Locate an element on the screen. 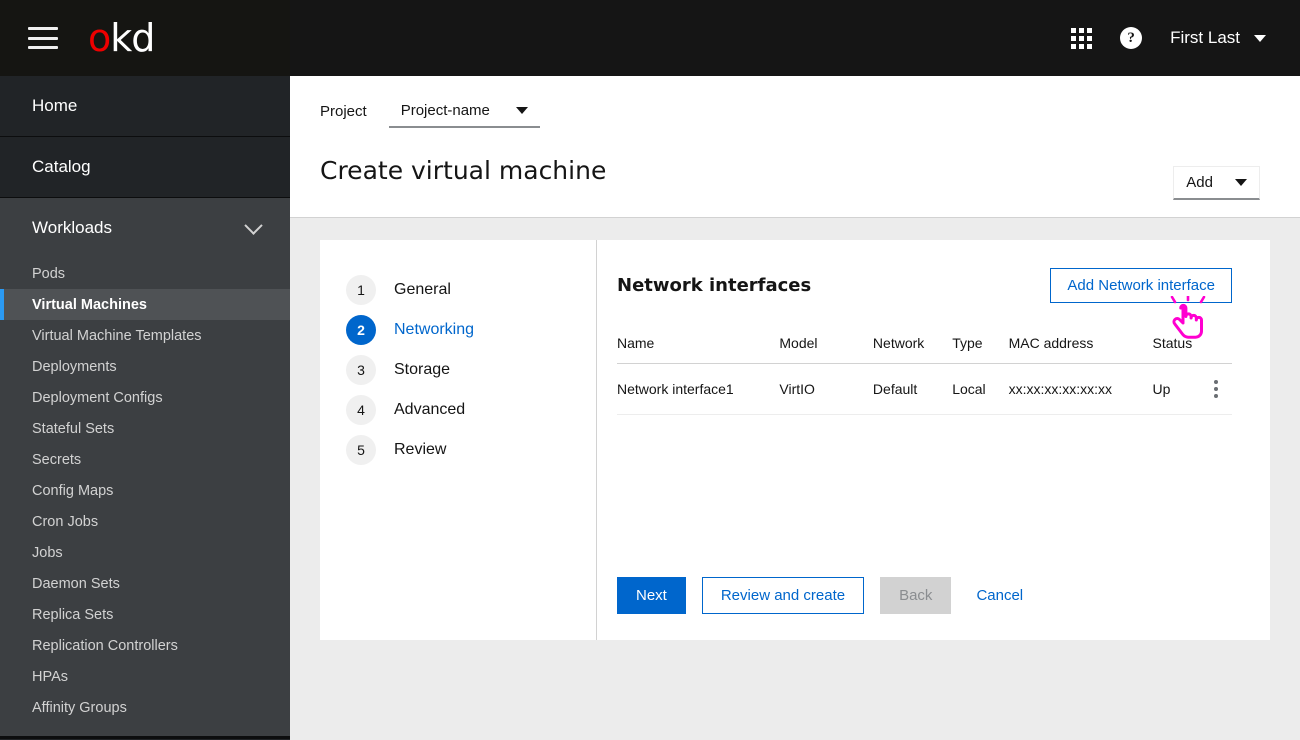 The image size is (1300, 740). sidebar-item-virtual-machine-templates: Virtual Machine Templates is located at coordinates (145, 335).